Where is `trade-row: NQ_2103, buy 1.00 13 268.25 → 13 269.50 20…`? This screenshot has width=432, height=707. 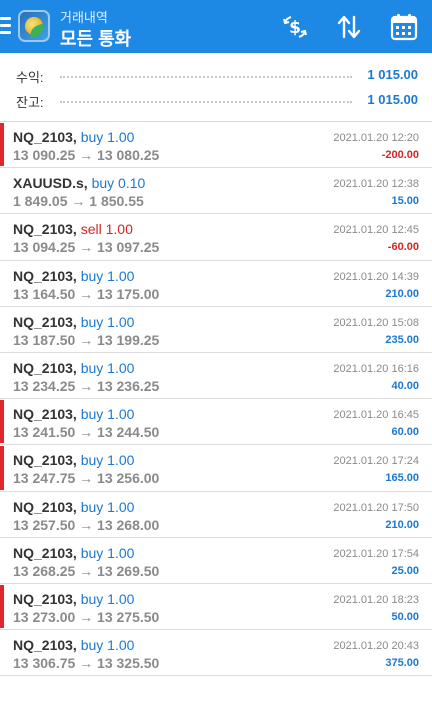
trade-row: NQ_2103, buy 1.00 13 268.25 → 13 269.50 20… is located at coordinates (216, 560).